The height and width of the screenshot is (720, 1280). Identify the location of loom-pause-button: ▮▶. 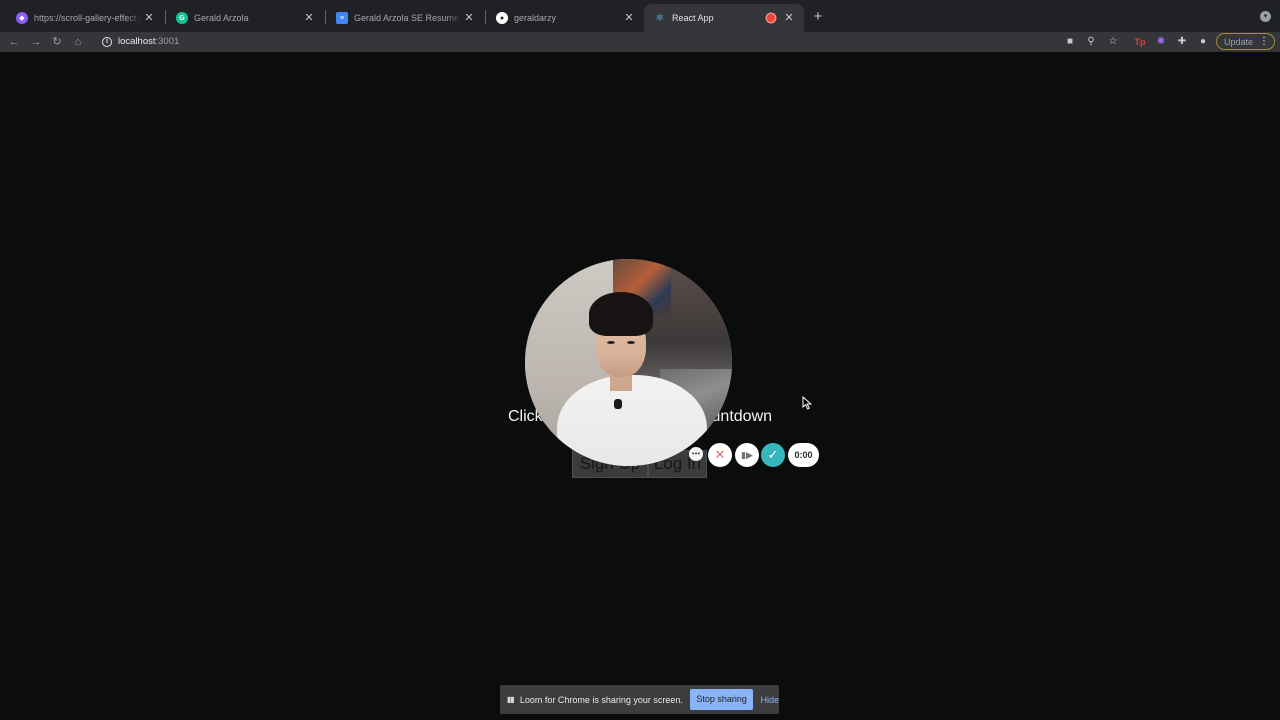
(747, 455).